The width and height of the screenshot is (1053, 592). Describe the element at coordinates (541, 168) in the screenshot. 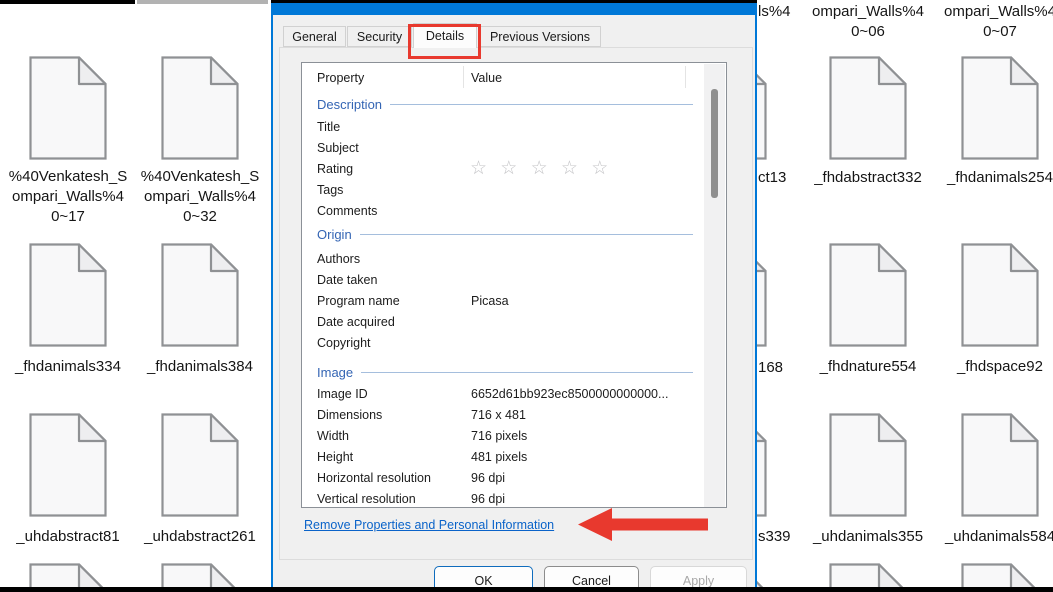

I see `rating-stars: ☆ ☆ ☆ ☆ ☆` at that location.